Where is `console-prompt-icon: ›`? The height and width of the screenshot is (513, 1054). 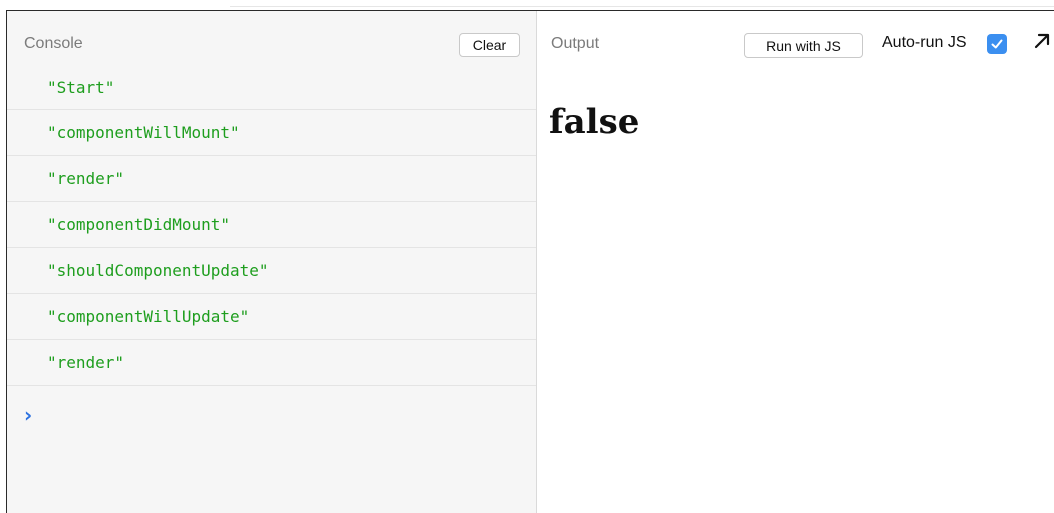
console-prompt-icon: › is located at coordinates (28, 415).